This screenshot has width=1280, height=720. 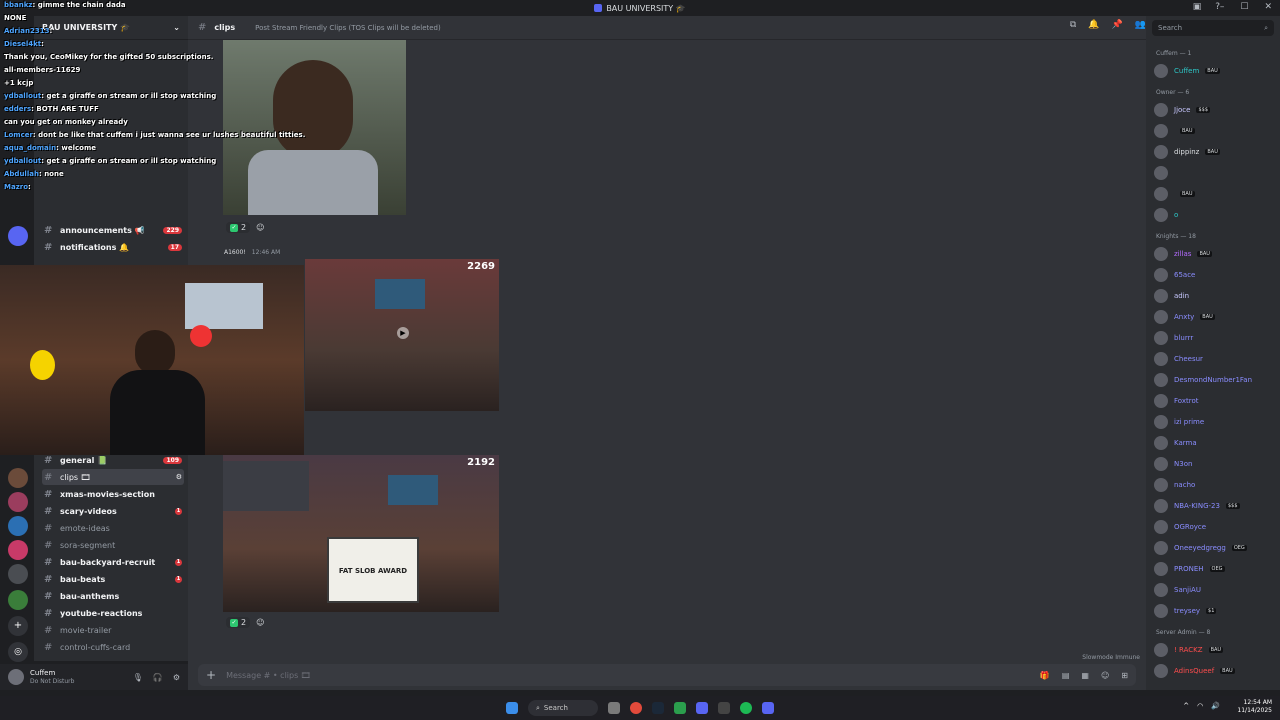 What do you see at coordinates (113, 596) in the screenshot?
I see `channel-item: # bau-anthems` at bounding box center [113, 596].